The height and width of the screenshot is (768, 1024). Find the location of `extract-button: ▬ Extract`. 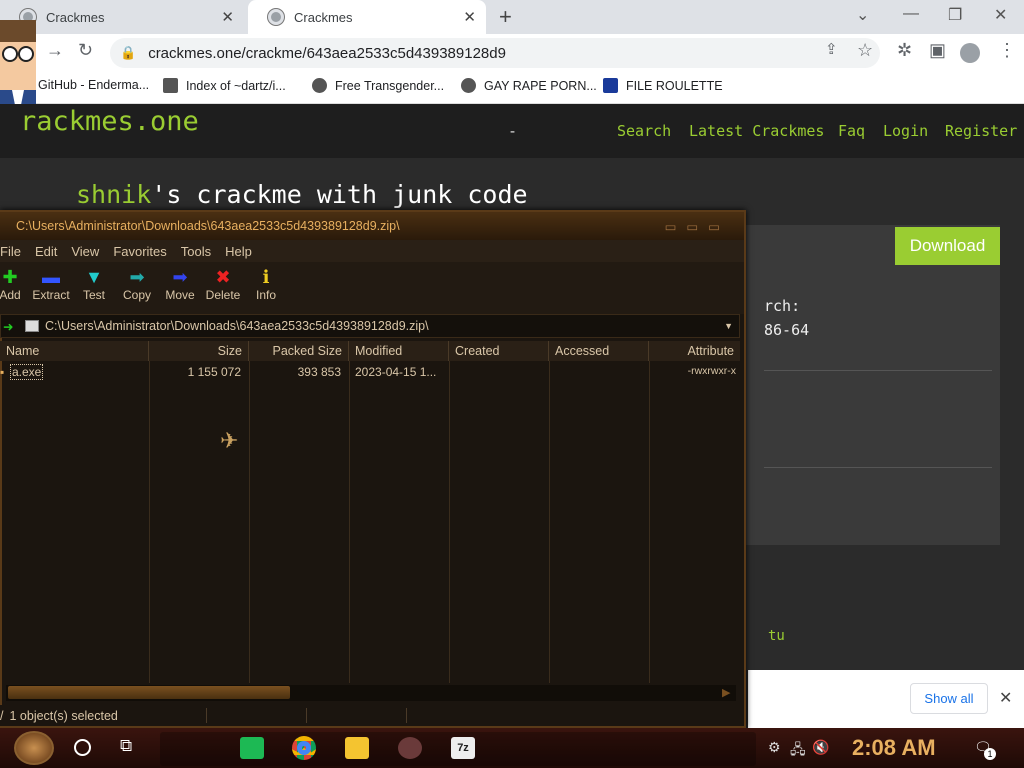

extract-button: ▬ Extract is located at coordinates (51, 284).